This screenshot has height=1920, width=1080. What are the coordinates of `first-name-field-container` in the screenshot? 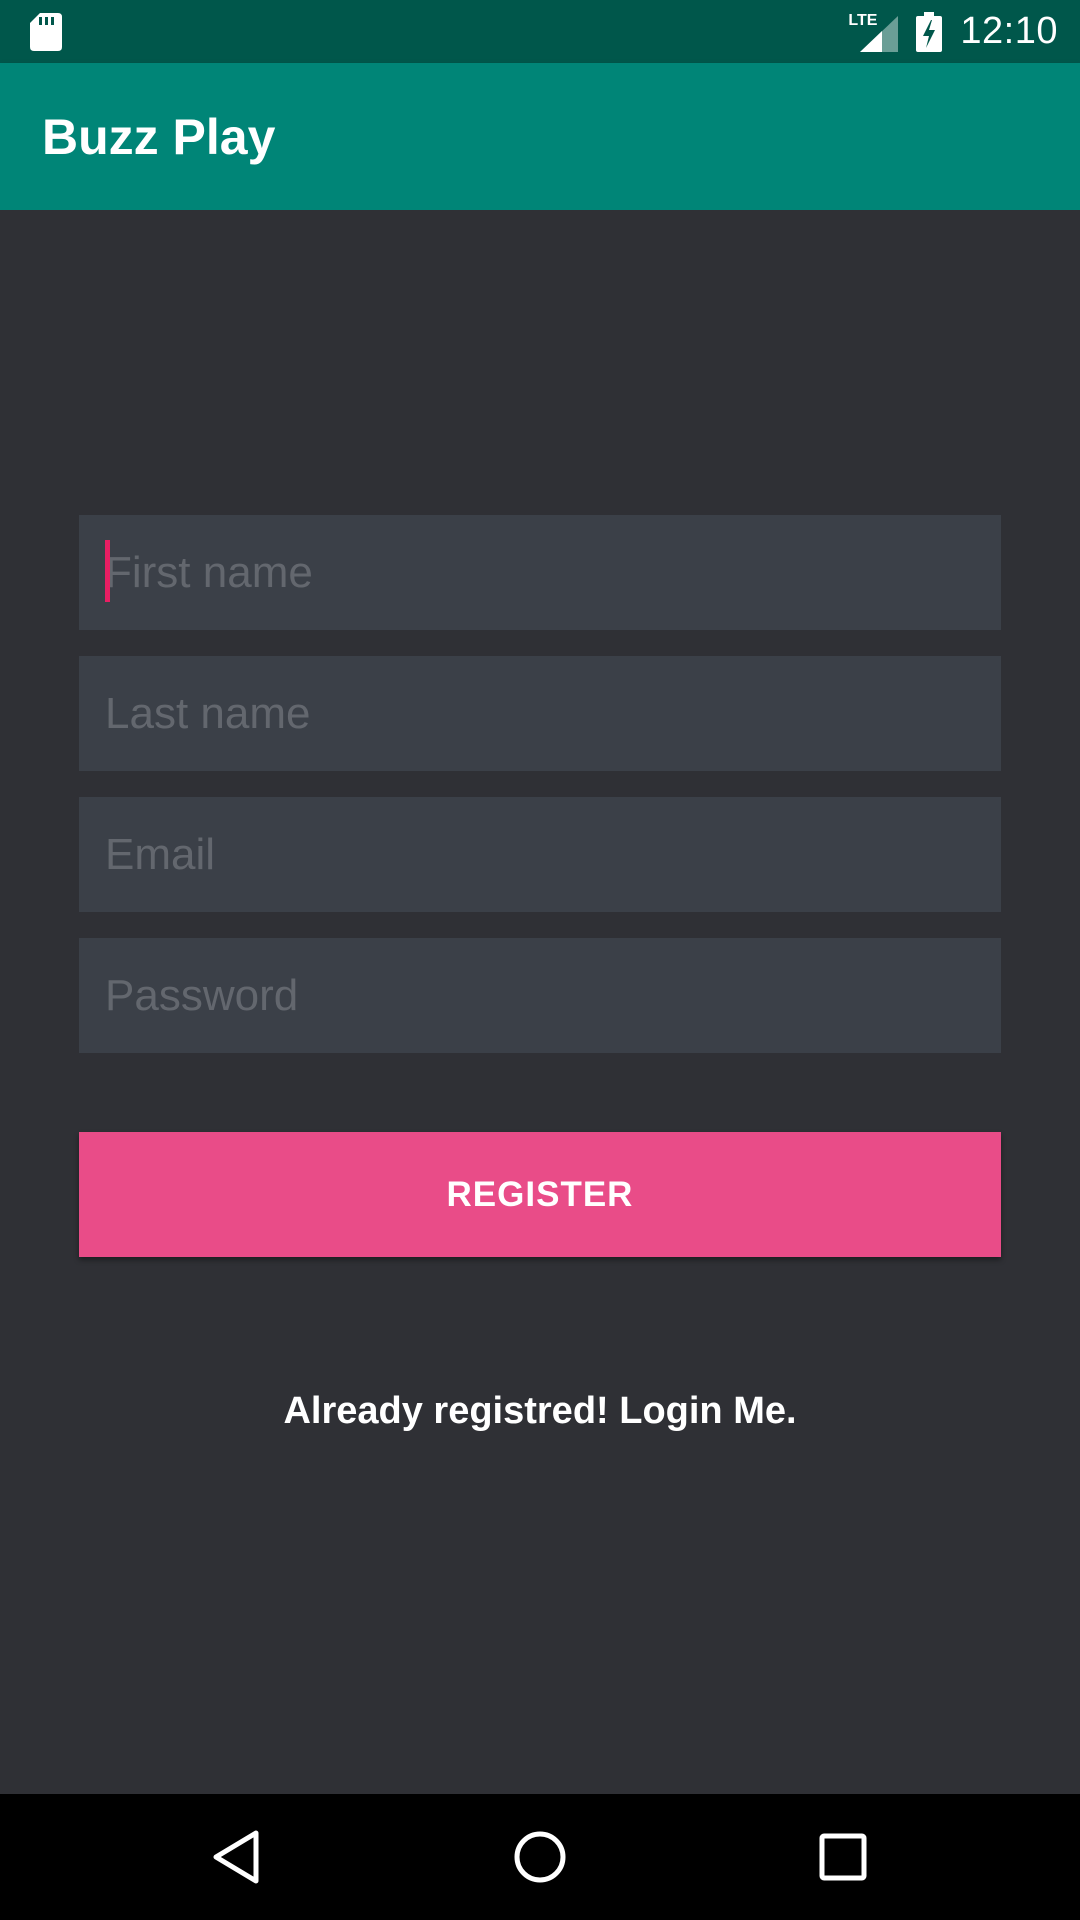 It's located at (540, 572).